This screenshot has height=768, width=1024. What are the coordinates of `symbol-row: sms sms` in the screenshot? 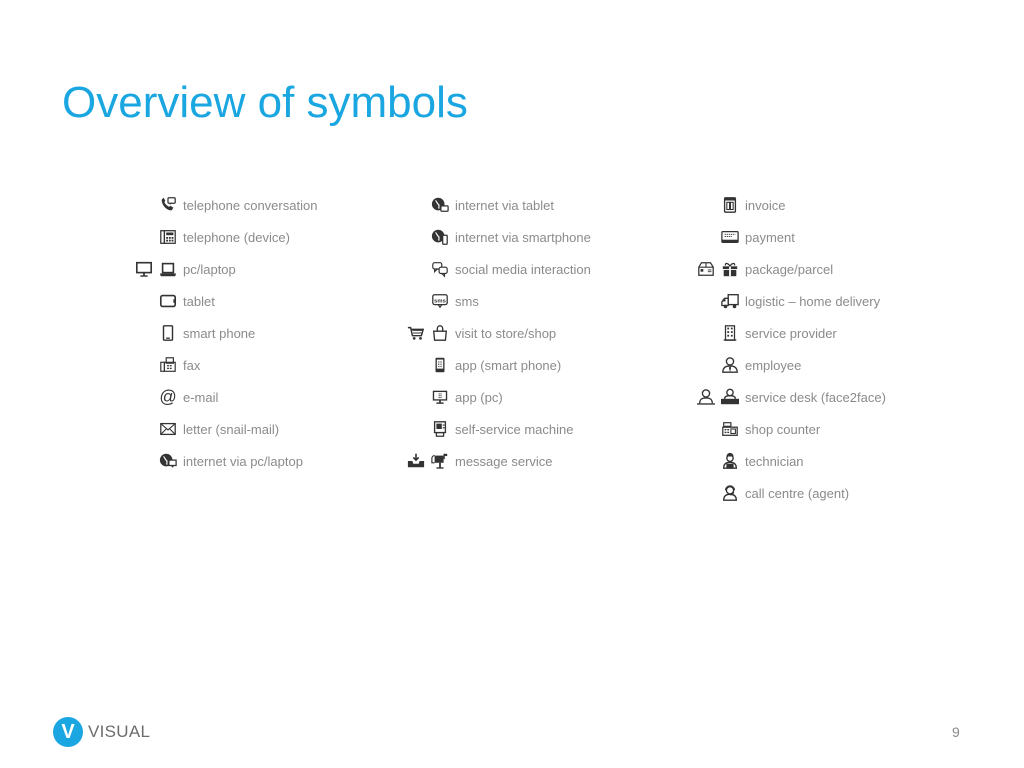 It's located at (481, 301).